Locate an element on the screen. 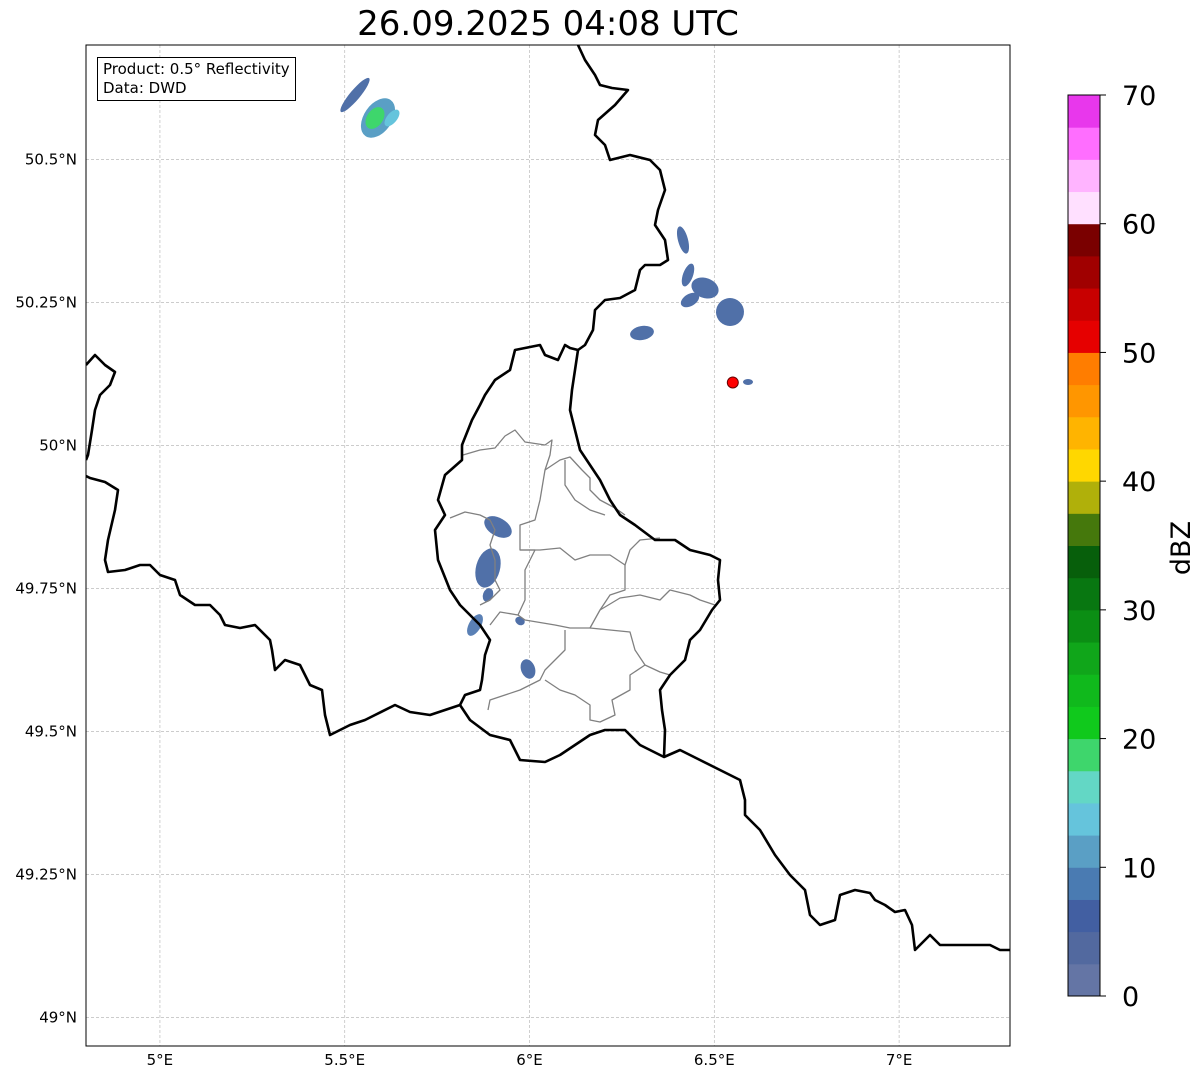  colorbar-label: dBZ is located at coordinates (1181, 548).